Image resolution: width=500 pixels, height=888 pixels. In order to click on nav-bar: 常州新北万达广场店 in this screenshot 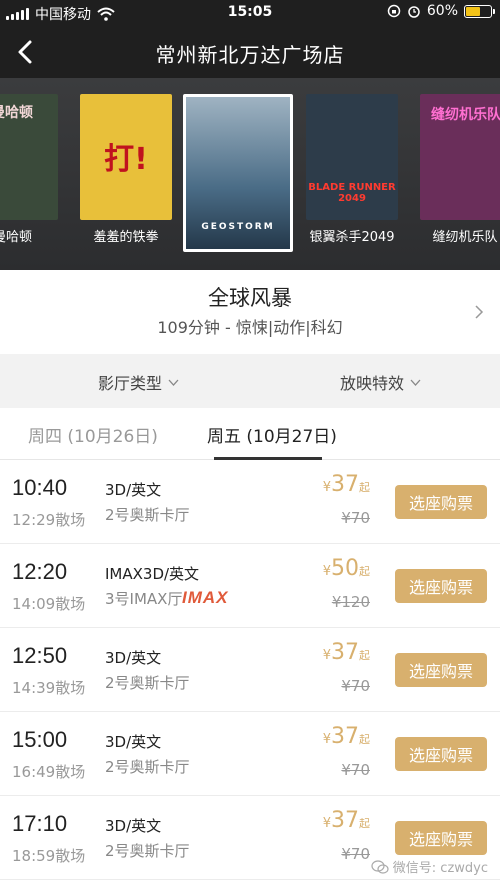, I will do `click(250, 52)`.